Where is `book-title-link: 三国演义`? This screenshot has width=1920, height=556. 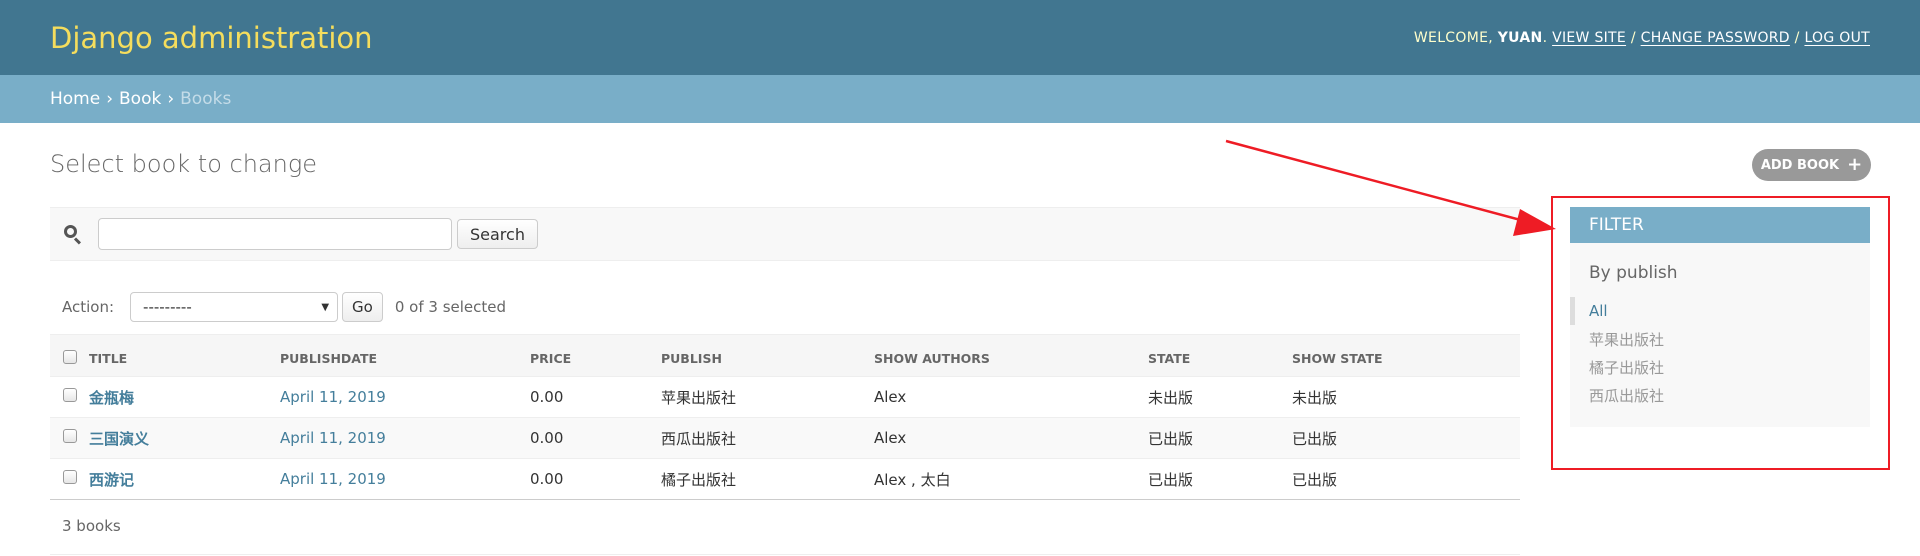
book-title-link: 三国演义 is located at coordinates (119, 439).